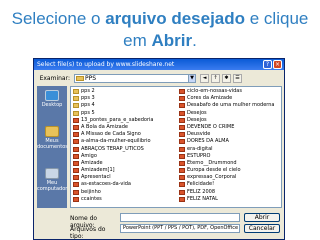 This screenshot has width=320, height=240. Describe the element at coordinates (92, 162) in the screenshot. I see `file-name: Amizade` at that location.